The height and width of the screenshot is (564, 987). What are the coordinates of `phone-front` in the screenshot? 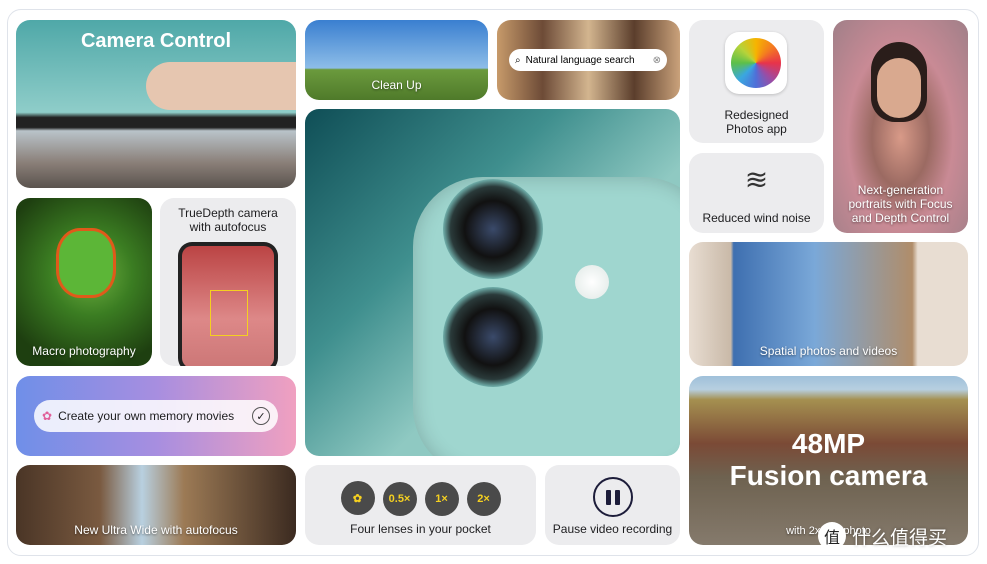 It's located at (228, 304).